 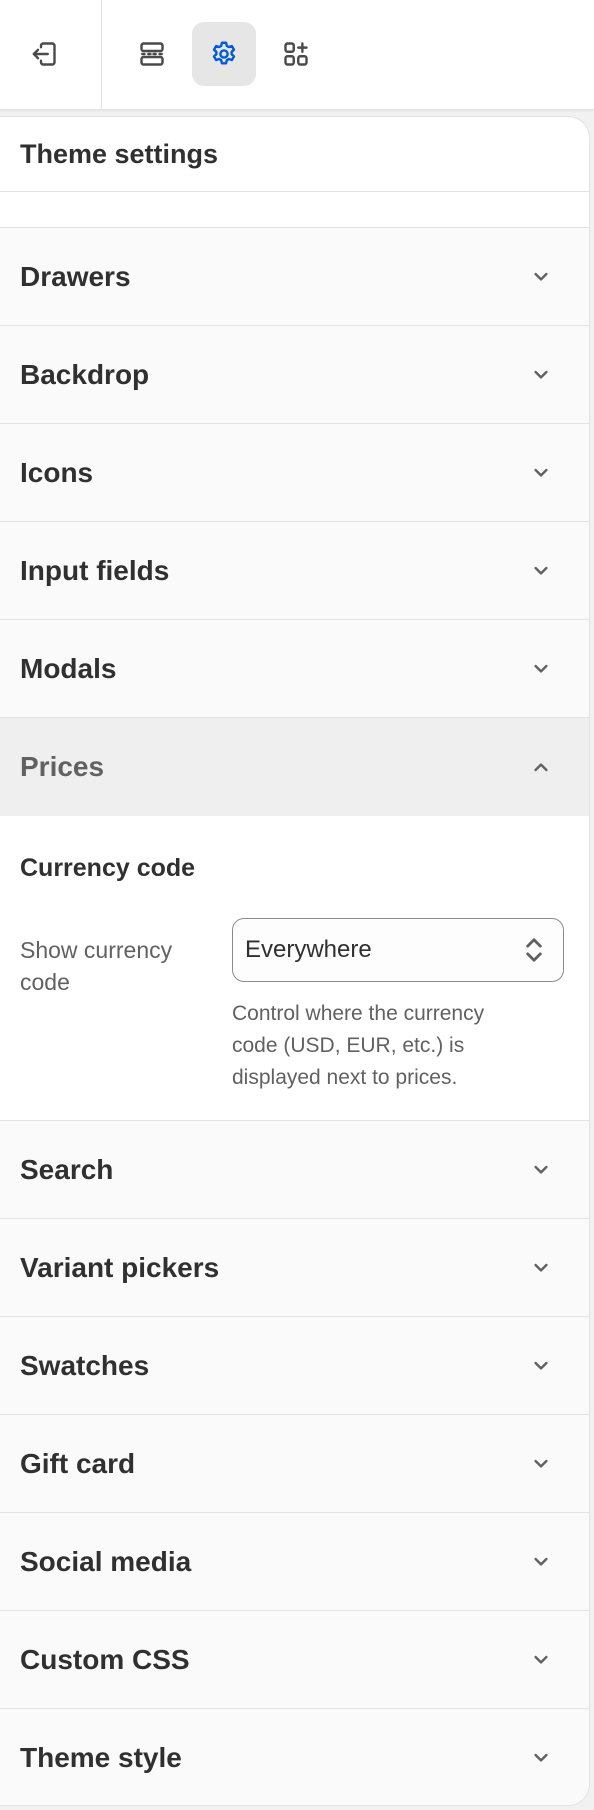 I want to click on exit-icon, so click(x=44, y=54).